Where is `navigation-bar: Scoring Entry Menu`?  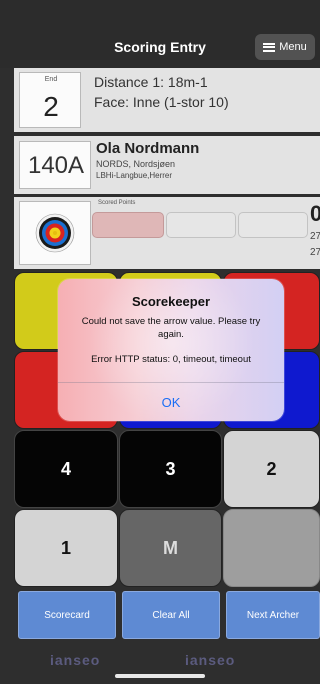 navigation-bar: Scoring Entry Menu is located at coordinates (160, 47).